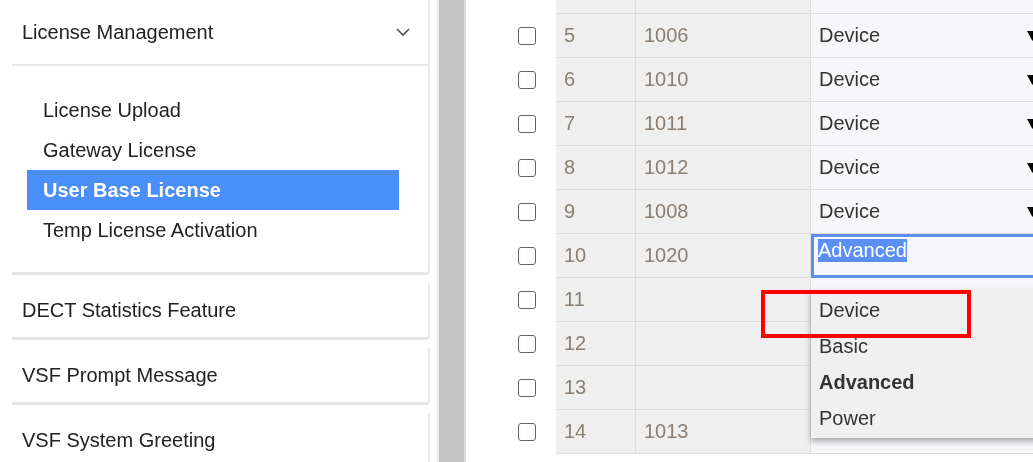 This screenshot has width=1033, height=462. What do you see at coordinates (220, 33) in the screenshot?
I see `section-header: License Management` at bounding box center [220, 33].